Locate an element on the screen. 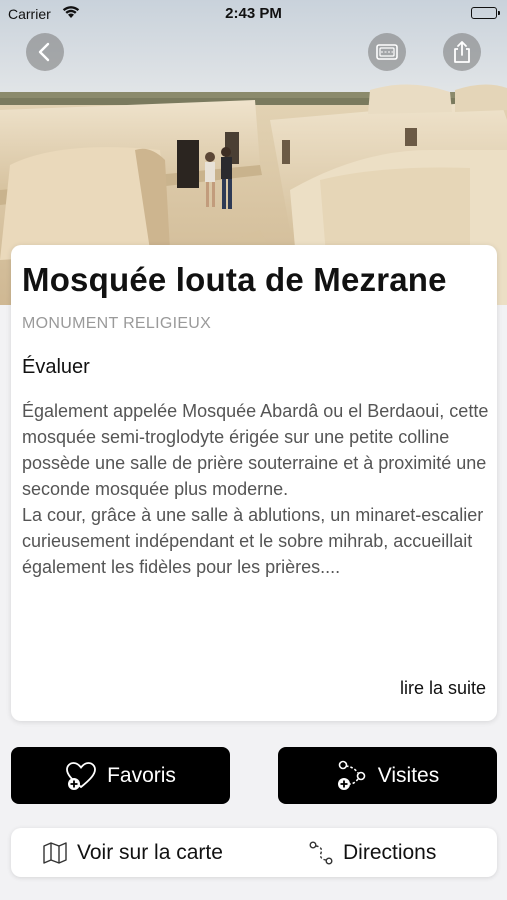 This screenshot has width=507, height=900. page-title: Mosquée louta de Mezrane is located at coordinates (234, 279).